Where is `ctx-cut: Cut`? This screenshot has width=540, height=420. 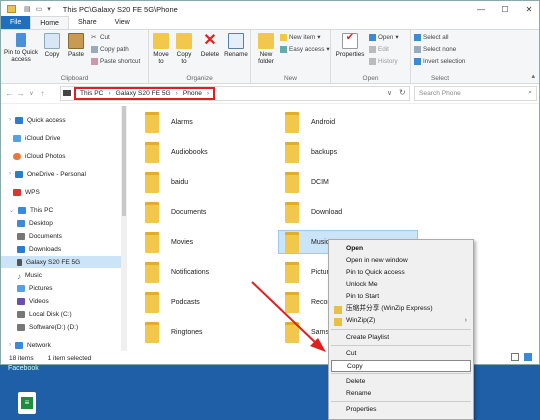
ctx-cut: Cut is located at coordinates (351, 354).